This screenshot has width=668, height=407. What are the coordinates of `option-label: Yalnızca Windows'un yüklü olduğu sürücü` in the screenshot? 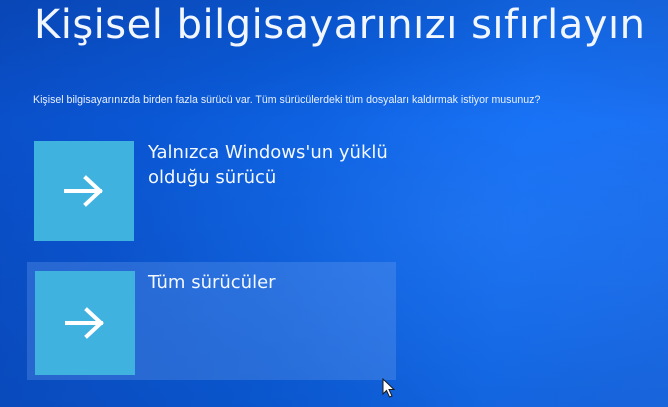 It's located at (268, 165).